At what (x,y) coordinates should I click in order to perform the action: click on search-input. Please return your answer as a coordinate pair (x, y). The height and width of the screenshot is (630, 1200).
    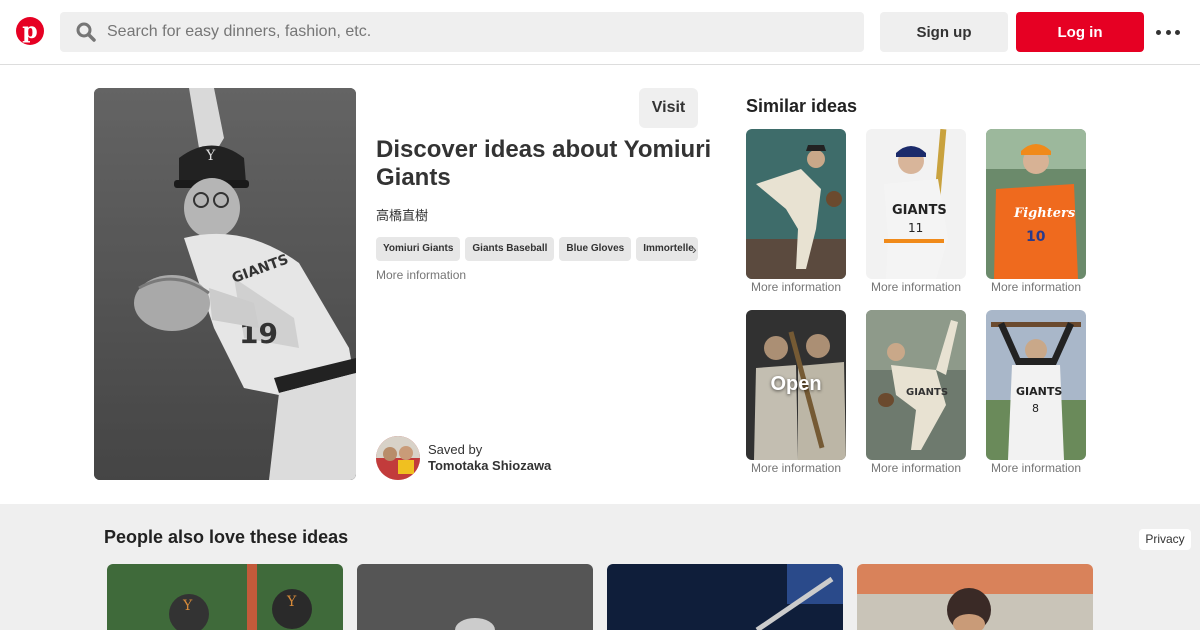
    Looking at the image, I should click on (477, 32).